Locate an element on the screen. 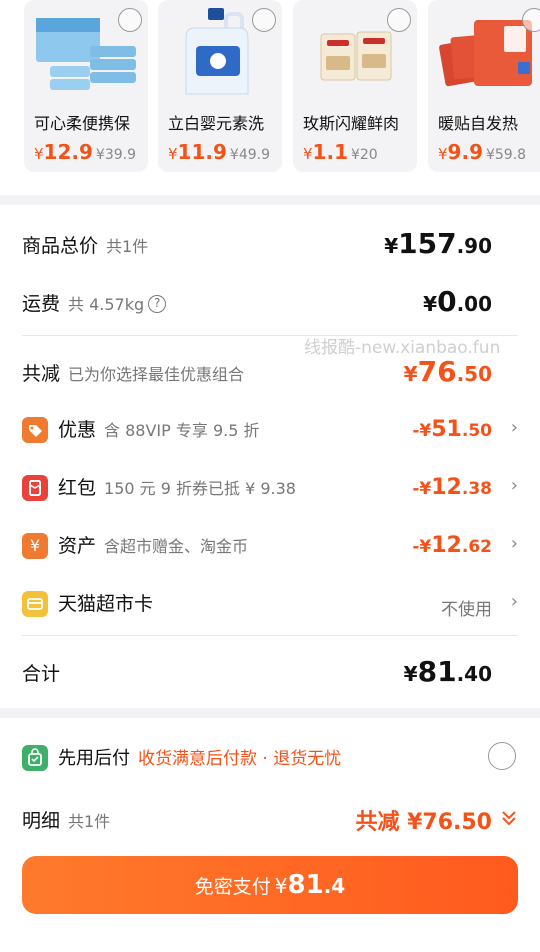 Image resolution: width=540 pixels, height=952 pixels. product-name: 立白婴元素洗 is located at coordinates (216, 123).